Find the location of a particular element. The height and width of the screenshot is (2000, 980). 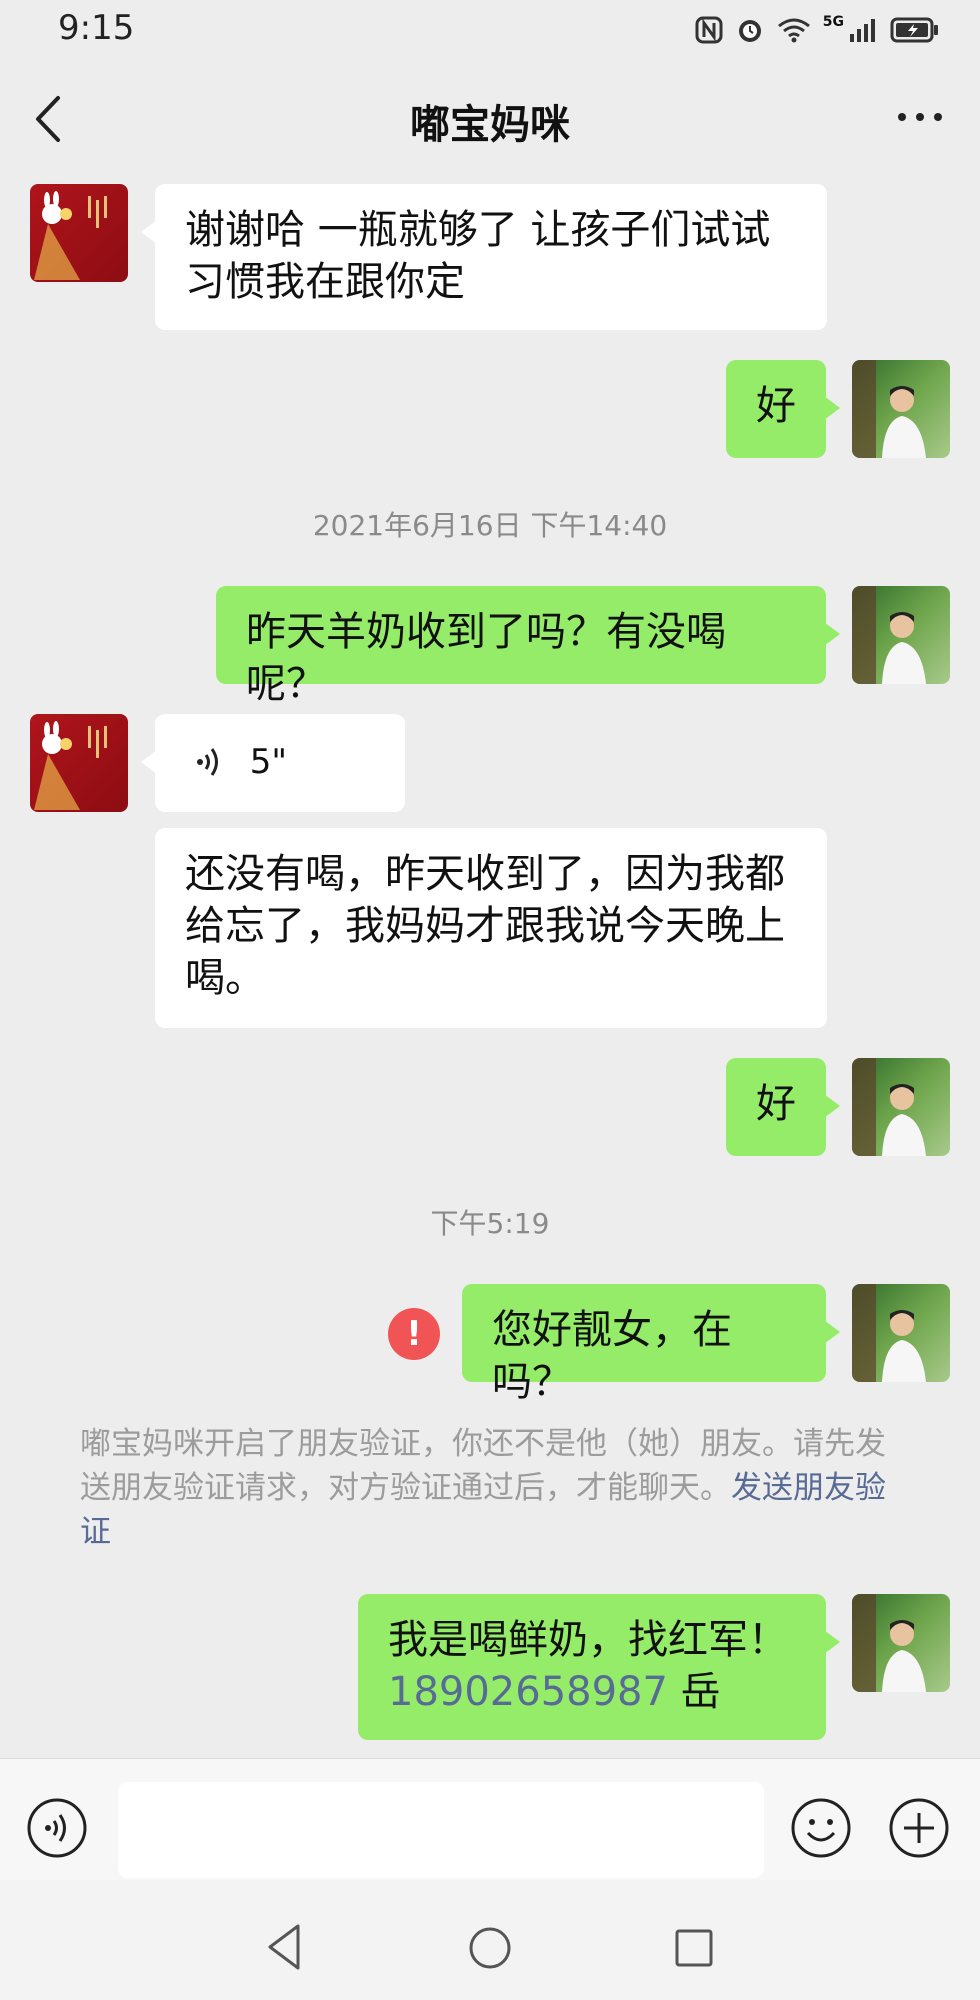

message-bubble-sent: 我是喝鲜奶，找红军！ 18902658987 岳 is located at coordinates (599, 1667).